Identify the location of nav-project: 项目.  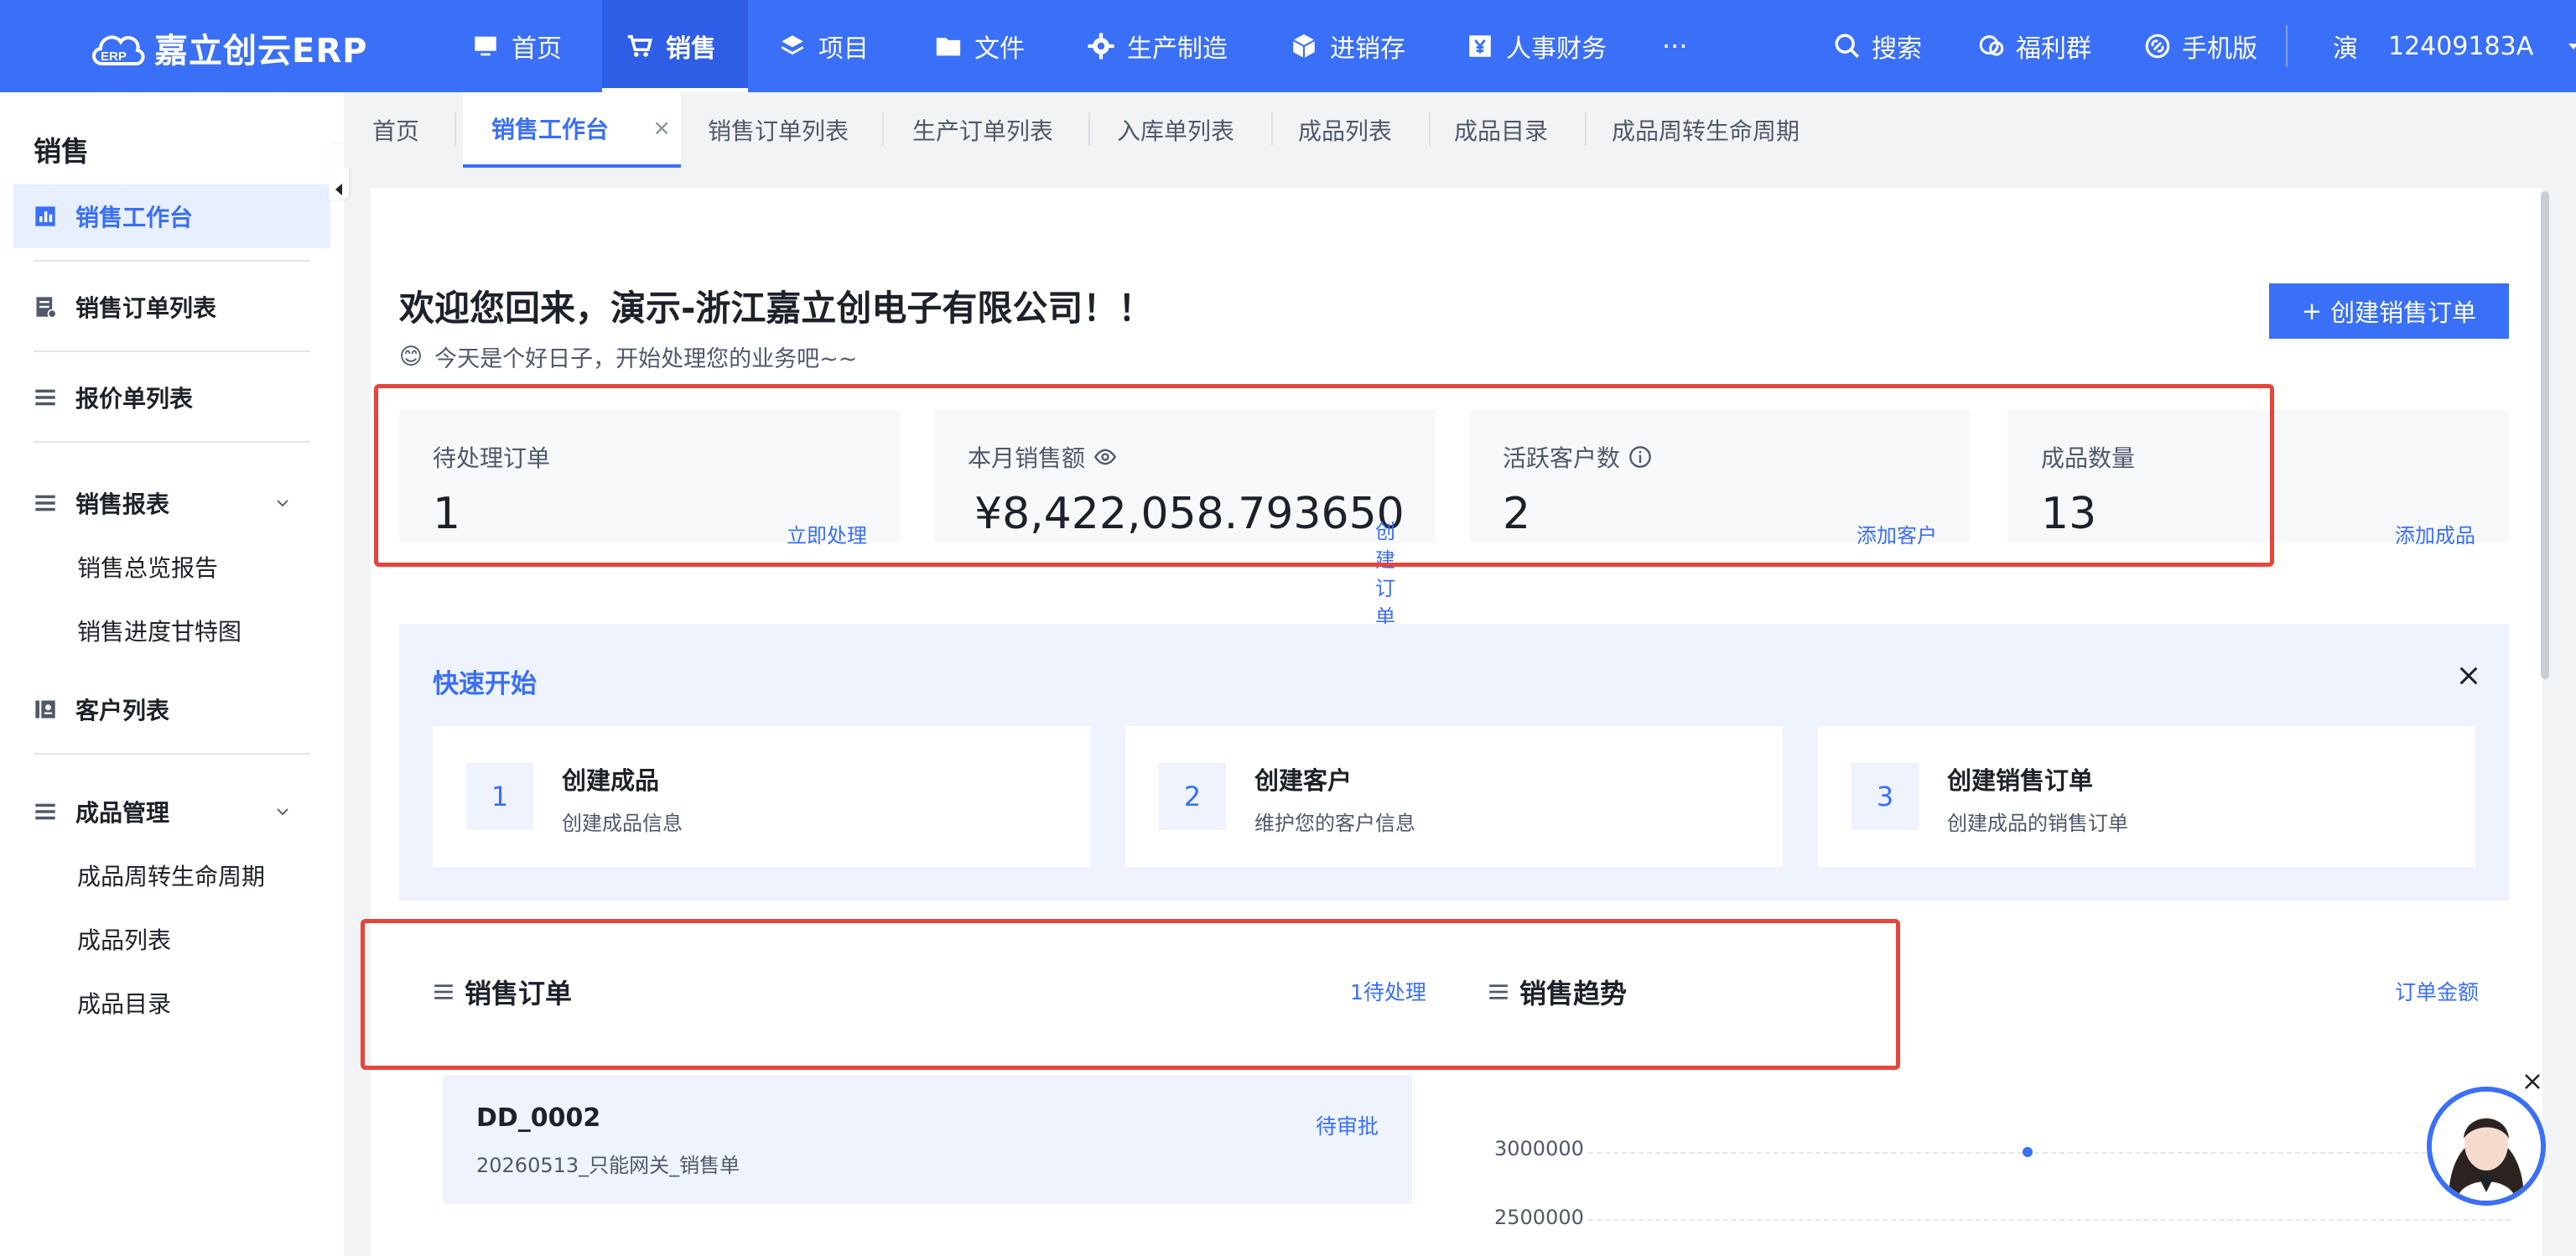
(823, 46).